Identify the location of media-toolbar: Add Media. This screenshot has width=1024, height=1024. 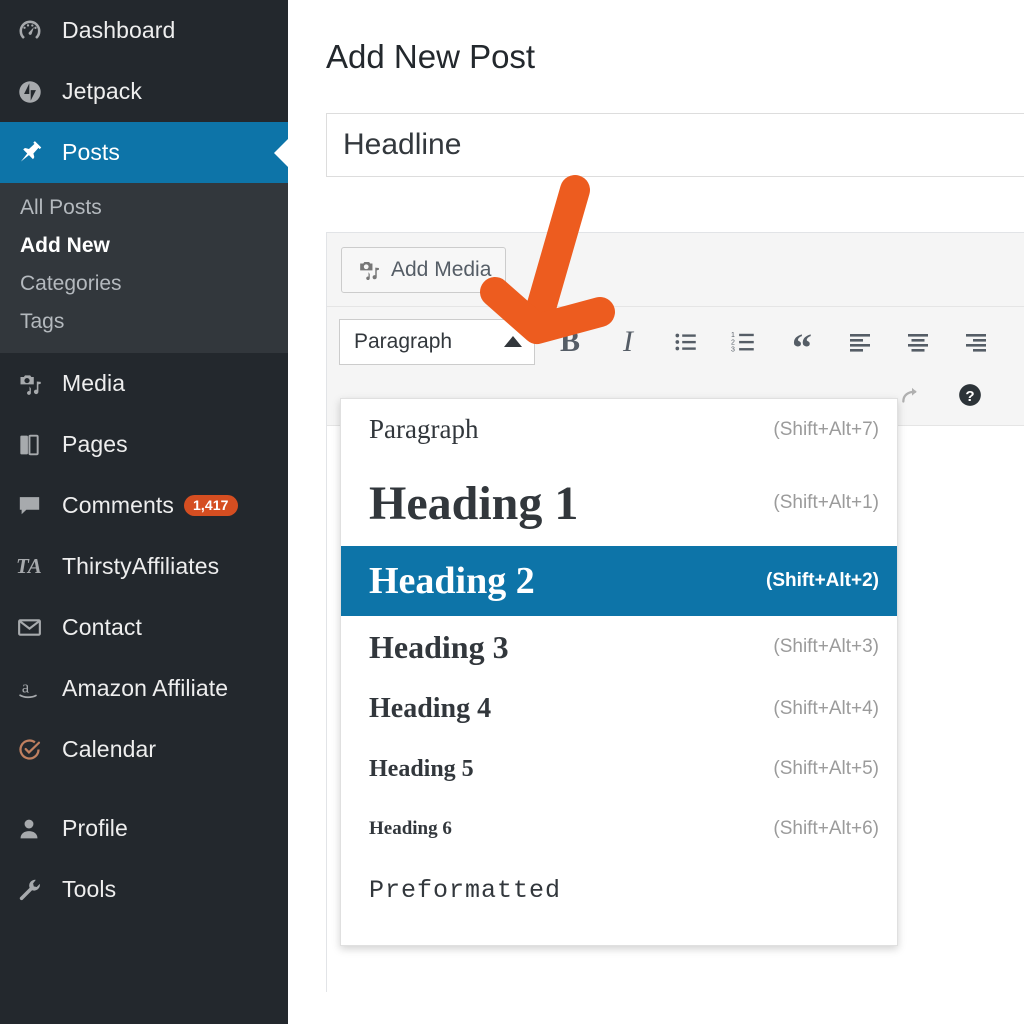
(675, 270).